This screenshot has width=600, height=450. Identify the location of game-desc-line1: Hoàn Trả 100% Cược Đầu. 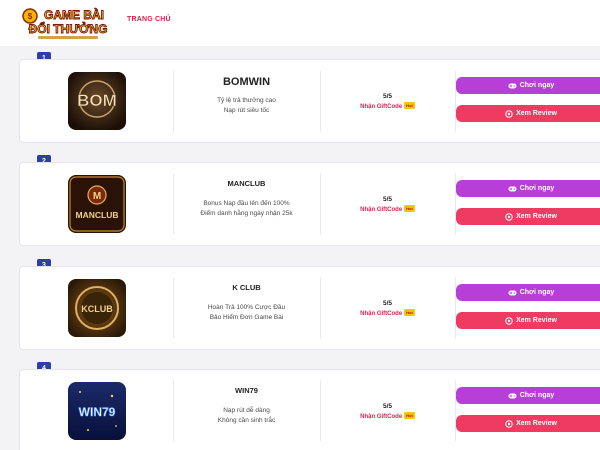
(246, 307).